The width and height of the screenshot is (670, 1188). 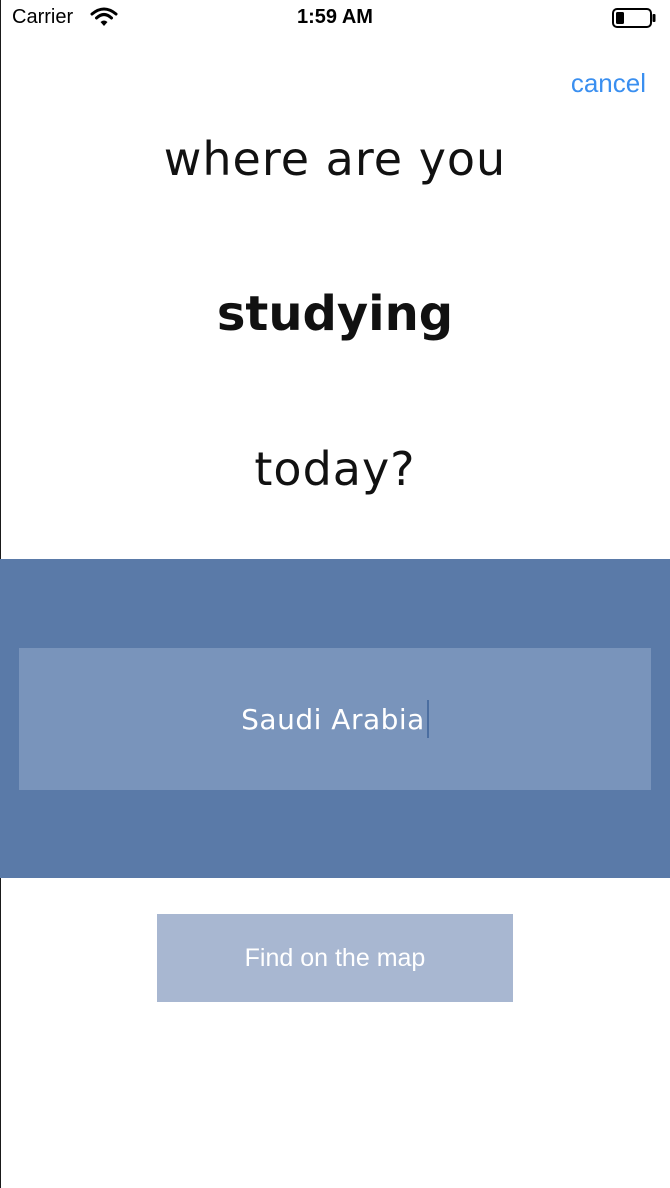 What do you see at coordinates (335, 17) in the screenshot?
I see `clock: 1:59 AM` at bounding box center [335, 17].